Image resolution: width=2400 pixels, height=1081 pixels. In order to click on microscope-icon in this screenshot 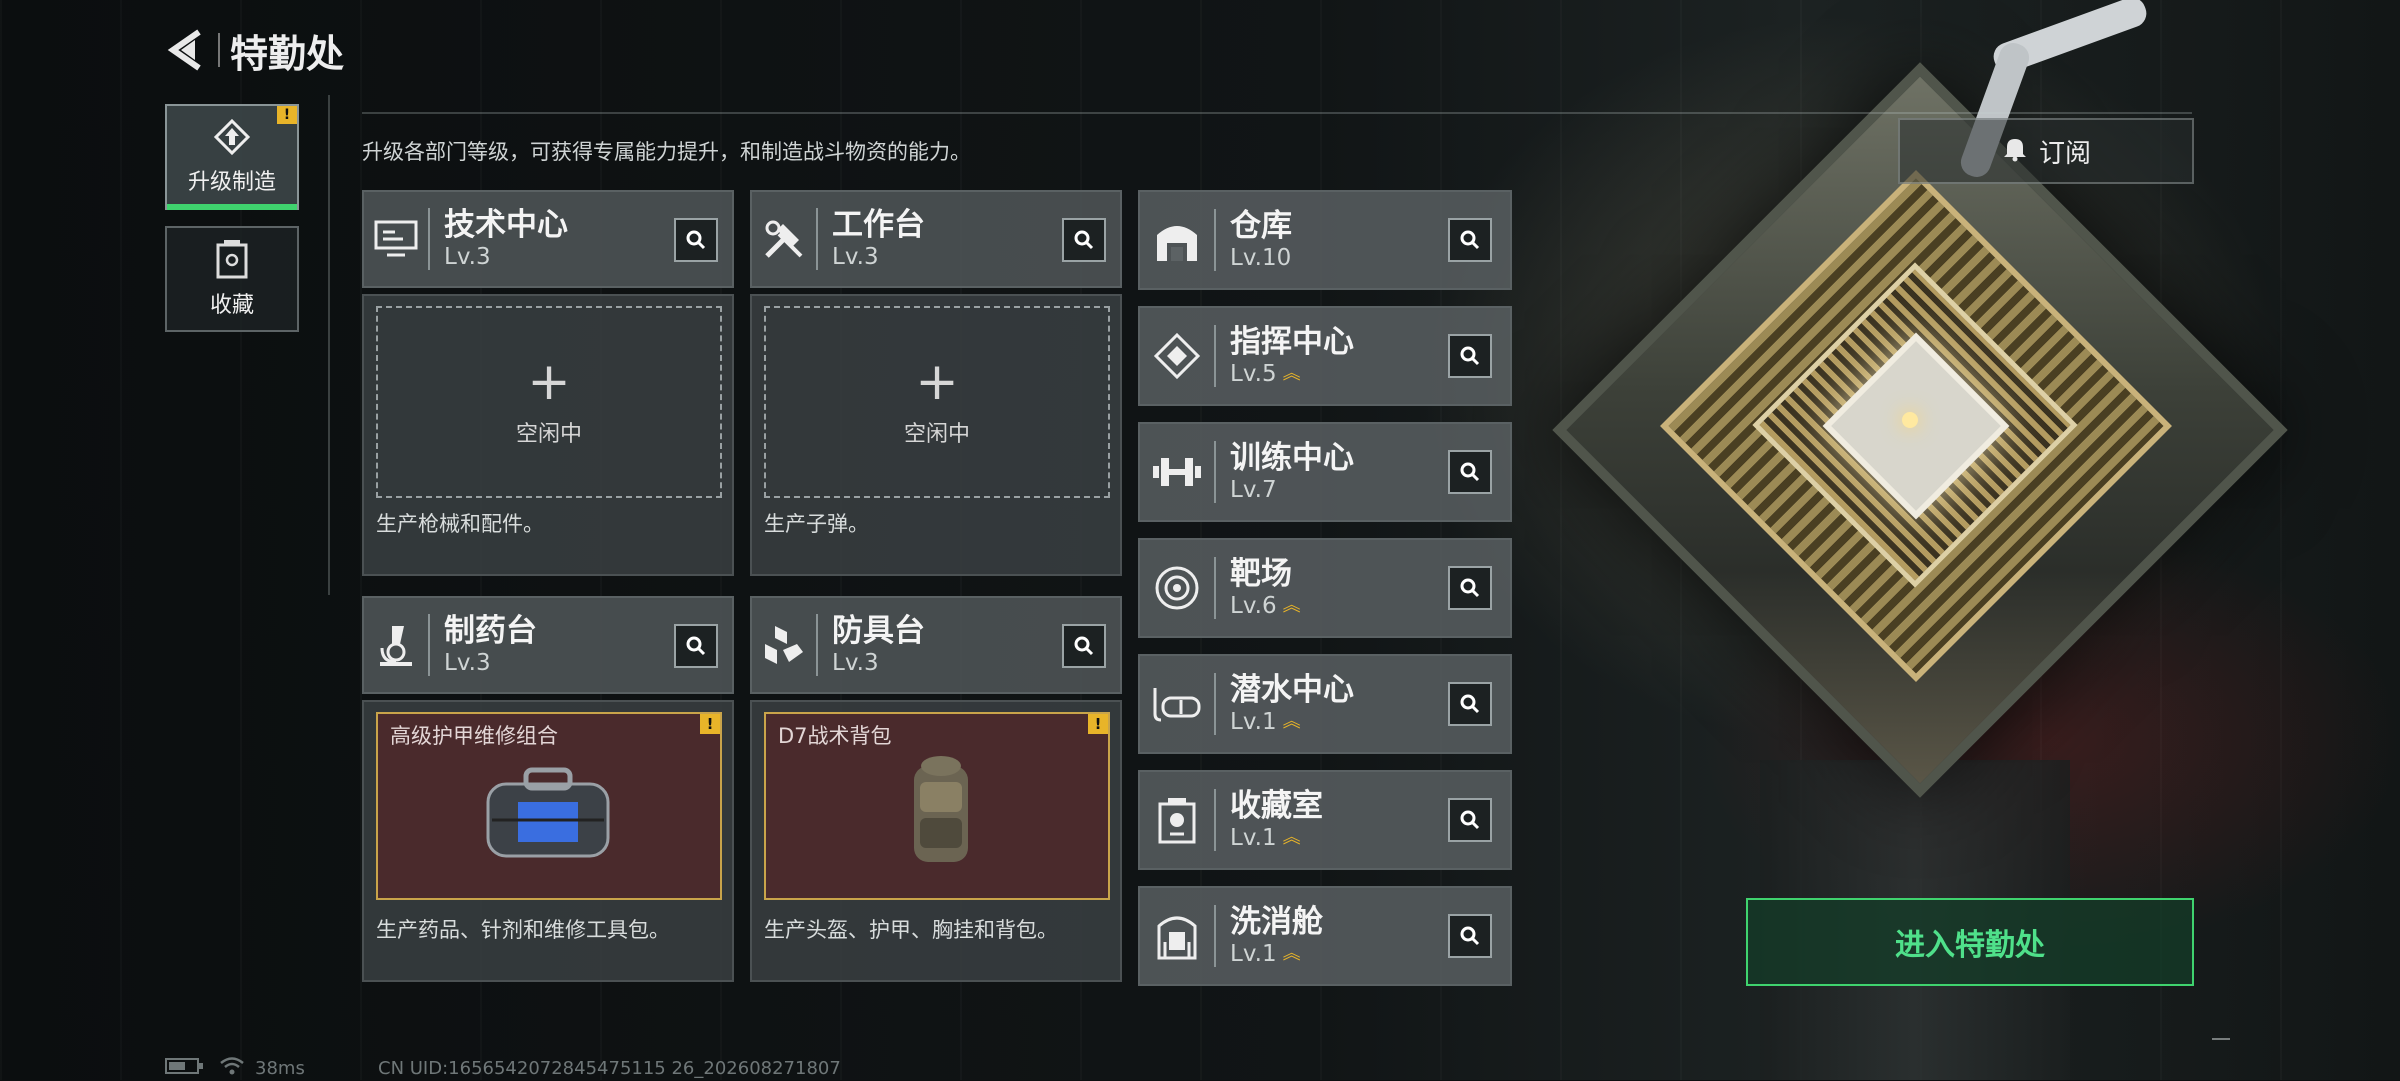, I will do `click(396, 645)`.